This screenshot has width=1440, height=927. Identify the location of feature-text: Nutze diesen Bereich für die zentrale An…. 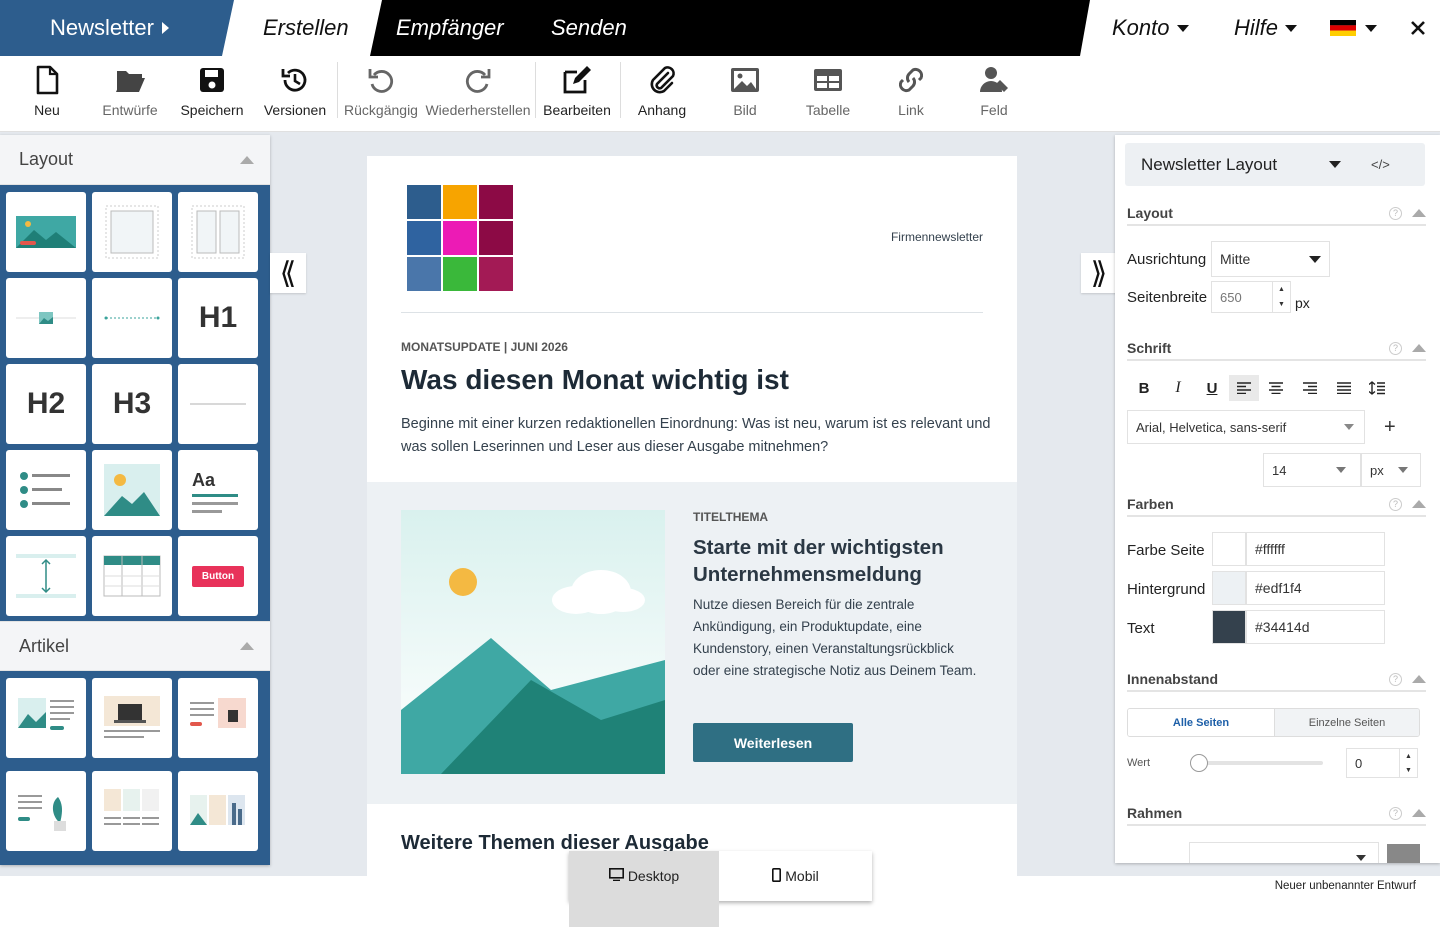
(838, 638).